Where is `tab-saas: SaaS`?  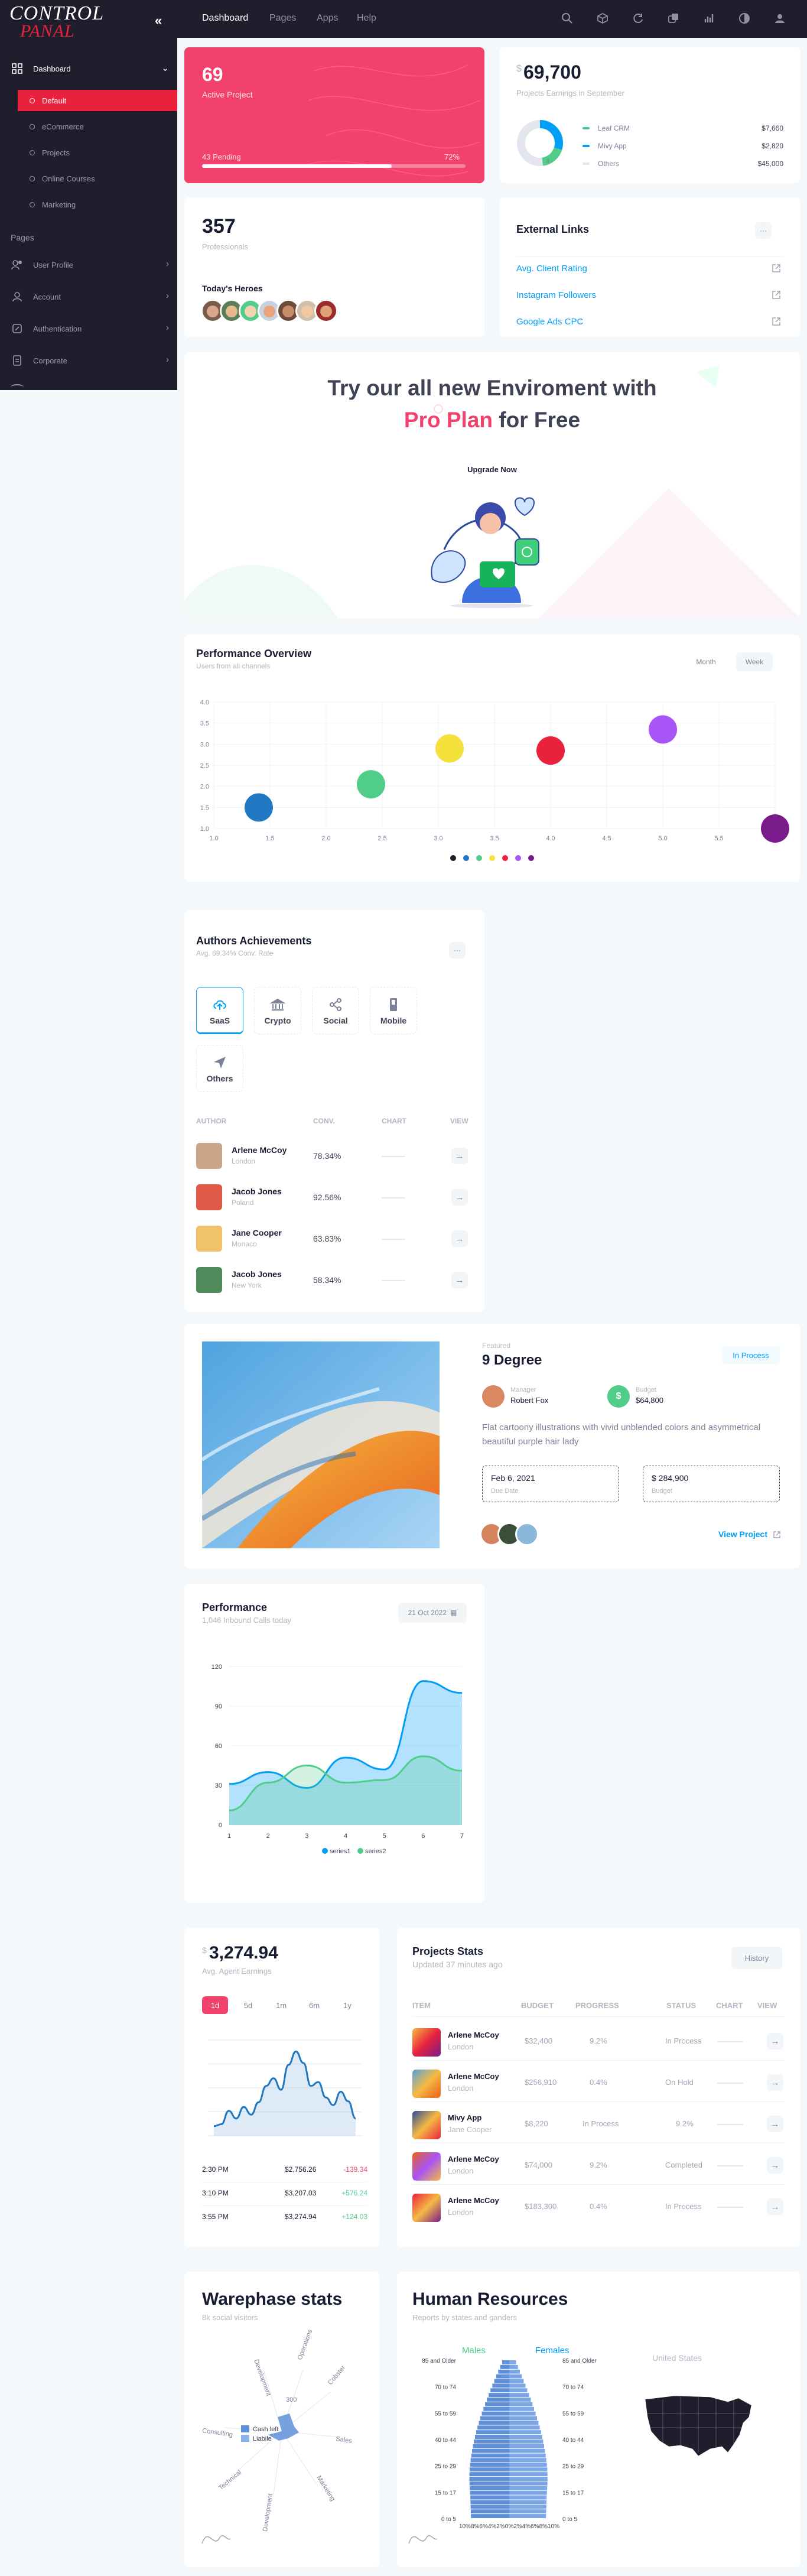 tab-saas: SaaS is located at coordinates (219, 1010).